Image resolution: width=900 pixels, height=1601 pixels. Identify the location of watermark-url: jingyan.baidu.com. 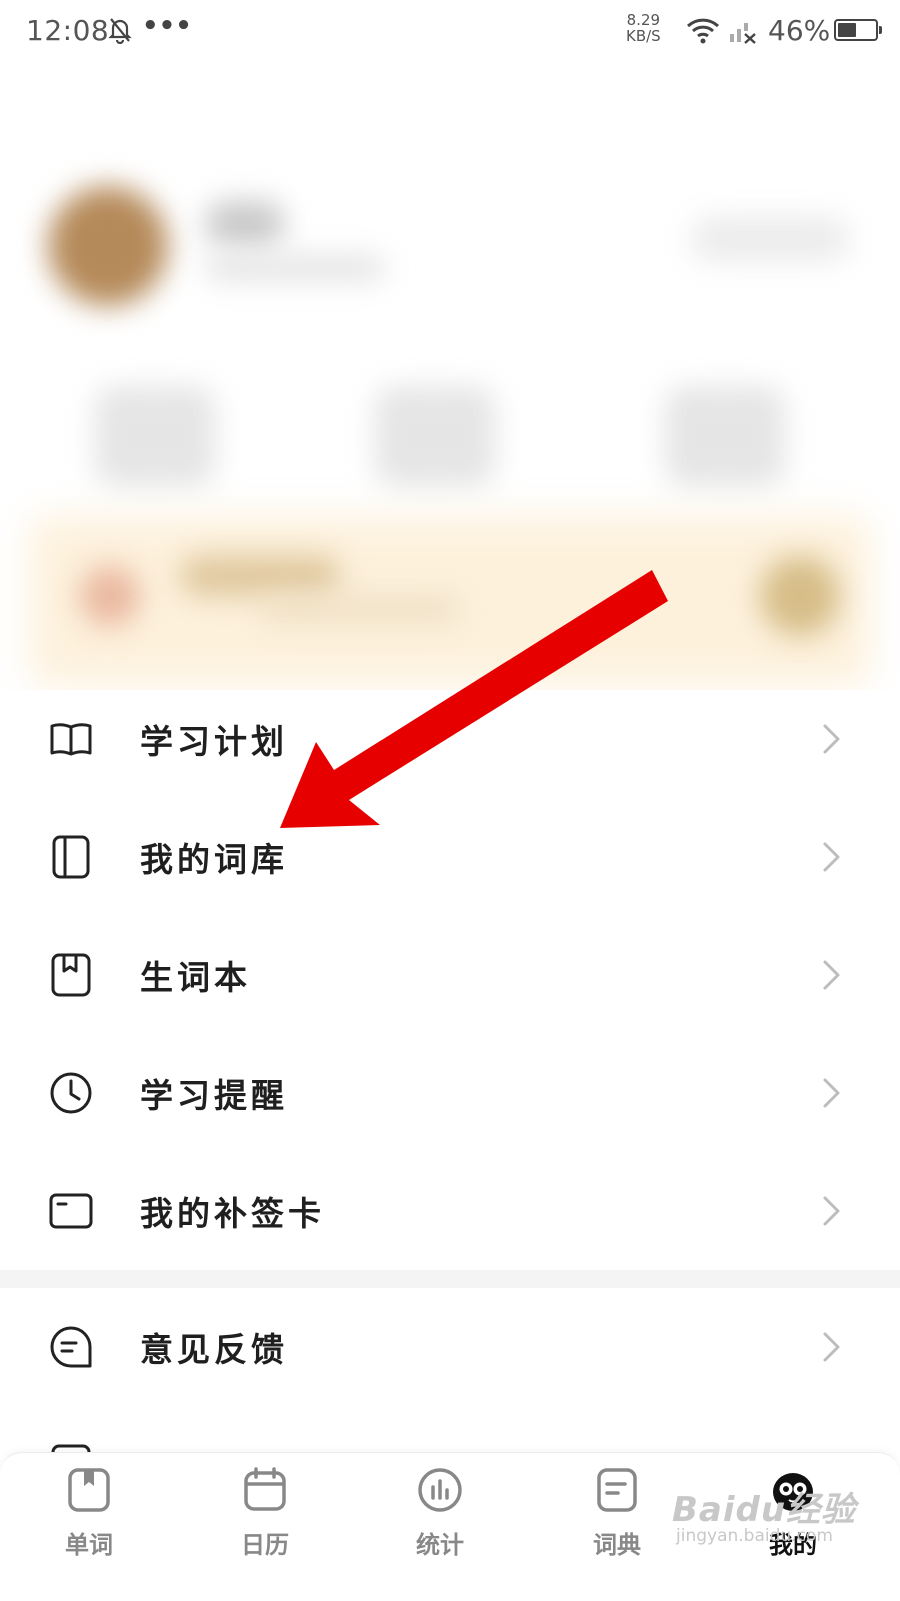
(754, 1536).